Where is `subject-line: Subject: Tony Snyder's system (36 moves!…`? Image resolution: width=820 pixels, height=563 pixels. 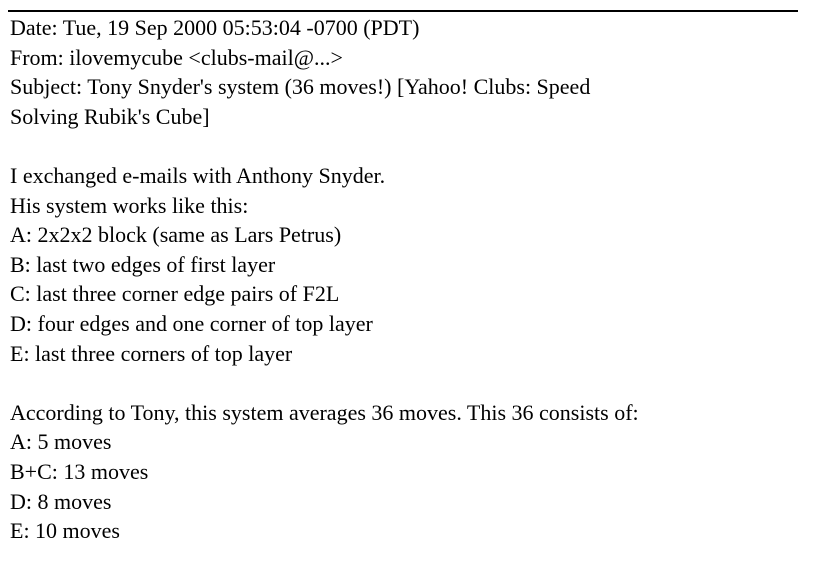 subject-line: Subject: Tony Snyder's system (36 moves!… is located at coordinates (300, 87).